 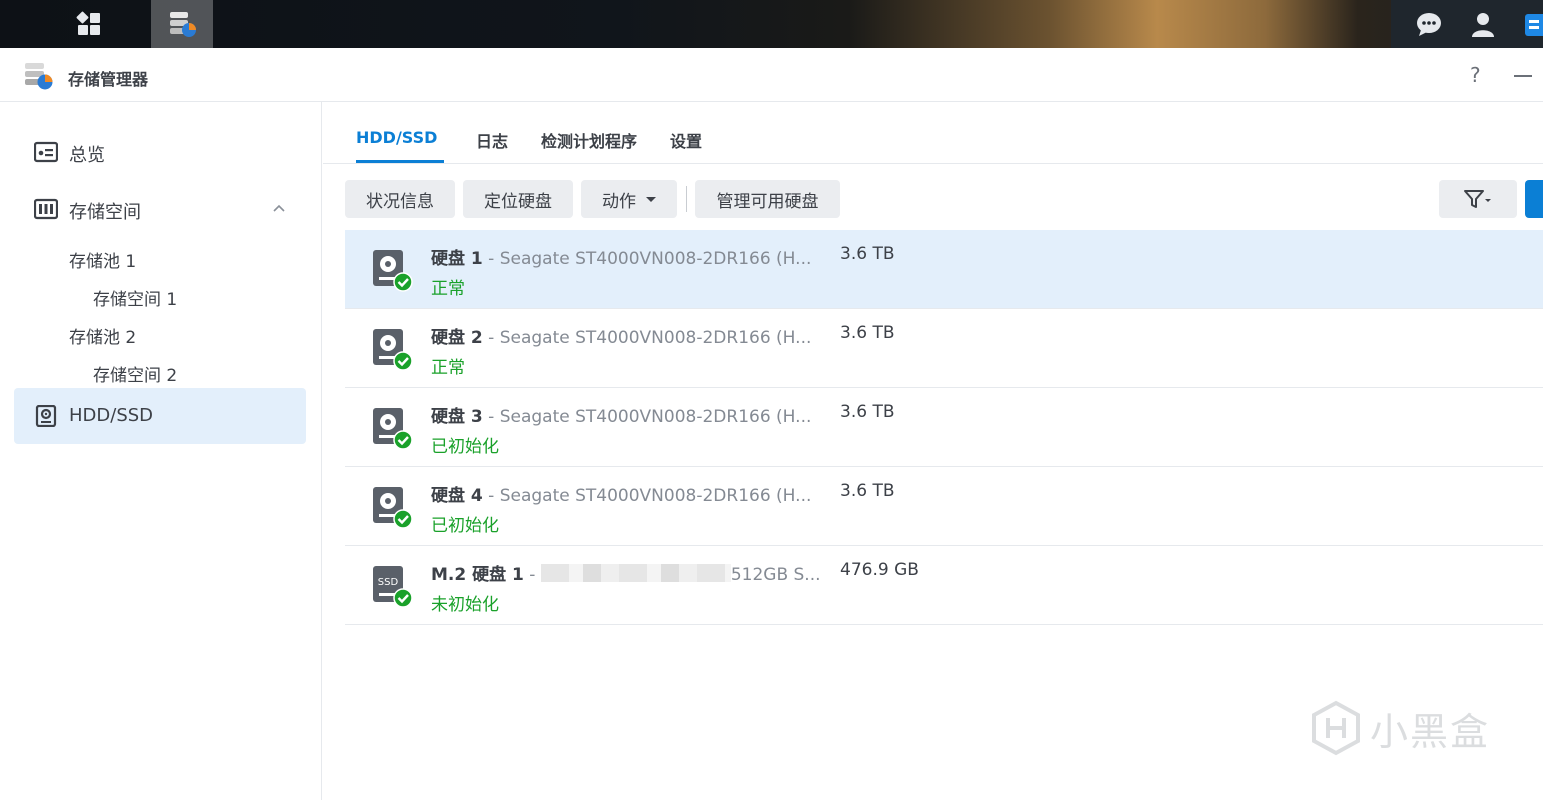 I want to click on filter-button, so click(x=1478, y=199).